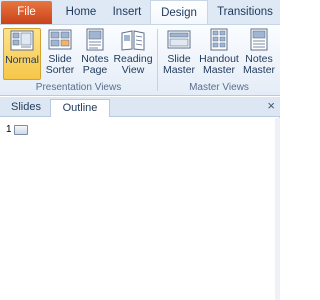 This screenshot has height=300, width=320. I want to click on tab-slides: Slides, so click(26, 108).